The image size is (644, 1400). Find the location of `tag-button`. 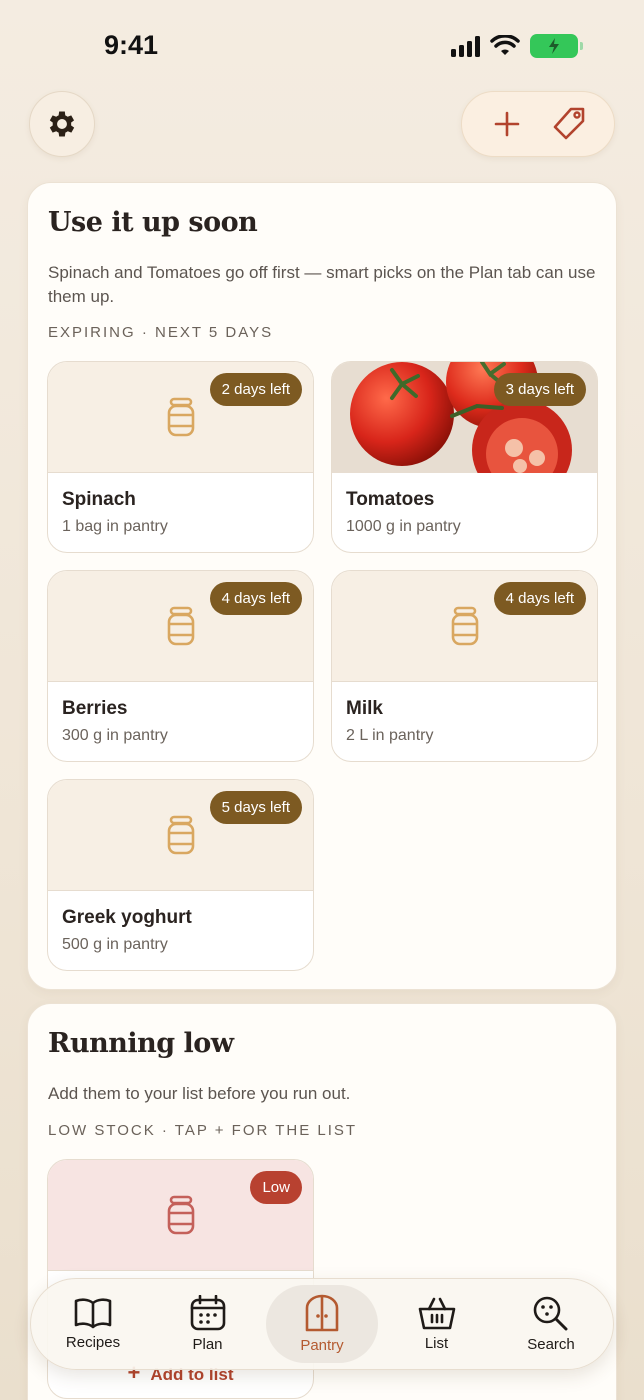

tag-button is located at coordinates (569, 124).